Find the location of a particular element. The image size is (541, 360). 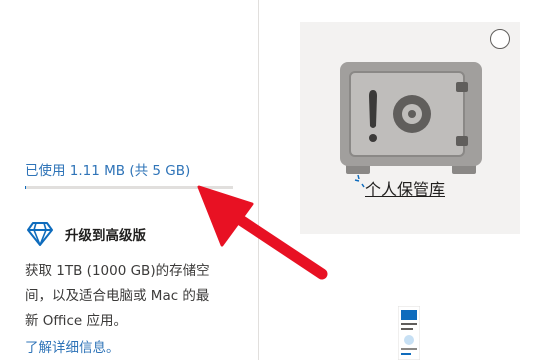

diamond-icon is located at coordinates (40, 234).